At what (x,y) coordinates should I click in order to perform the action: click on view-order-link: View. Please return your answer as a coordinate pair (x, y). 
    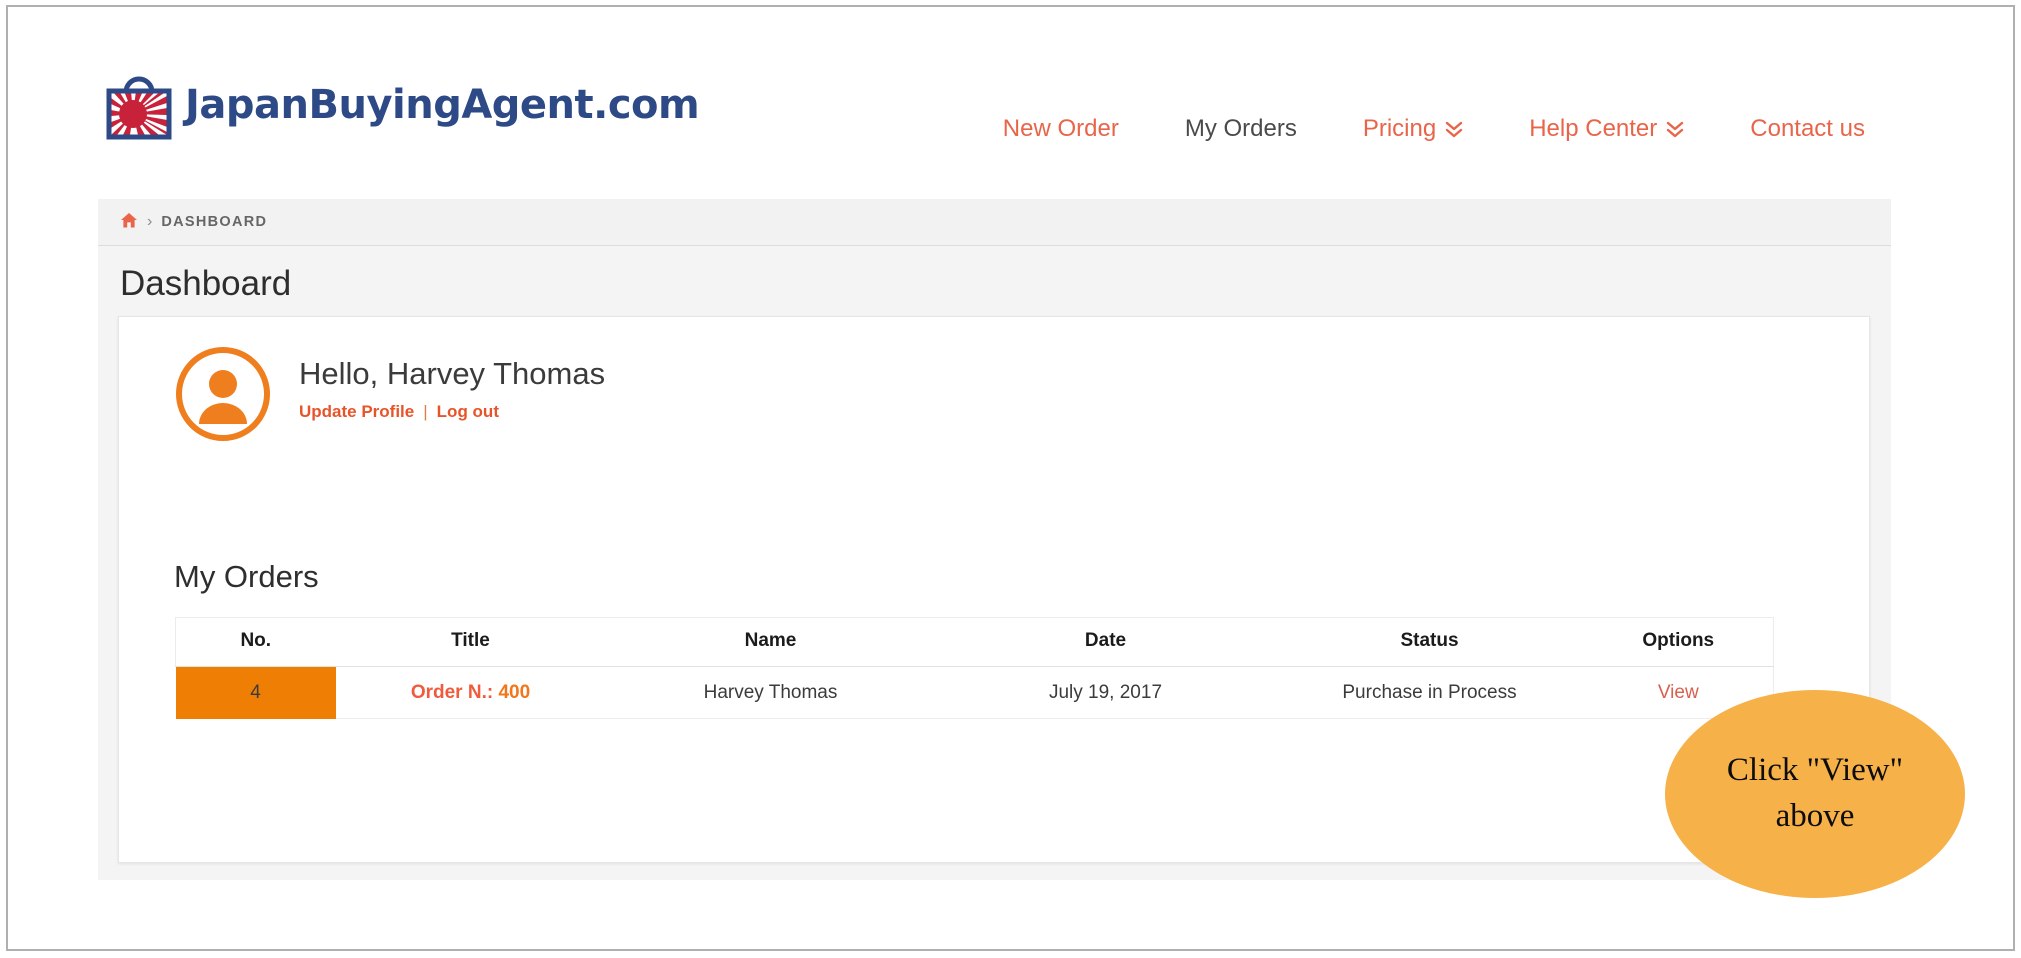
    Looking at the image, I should click on (1678, 692).